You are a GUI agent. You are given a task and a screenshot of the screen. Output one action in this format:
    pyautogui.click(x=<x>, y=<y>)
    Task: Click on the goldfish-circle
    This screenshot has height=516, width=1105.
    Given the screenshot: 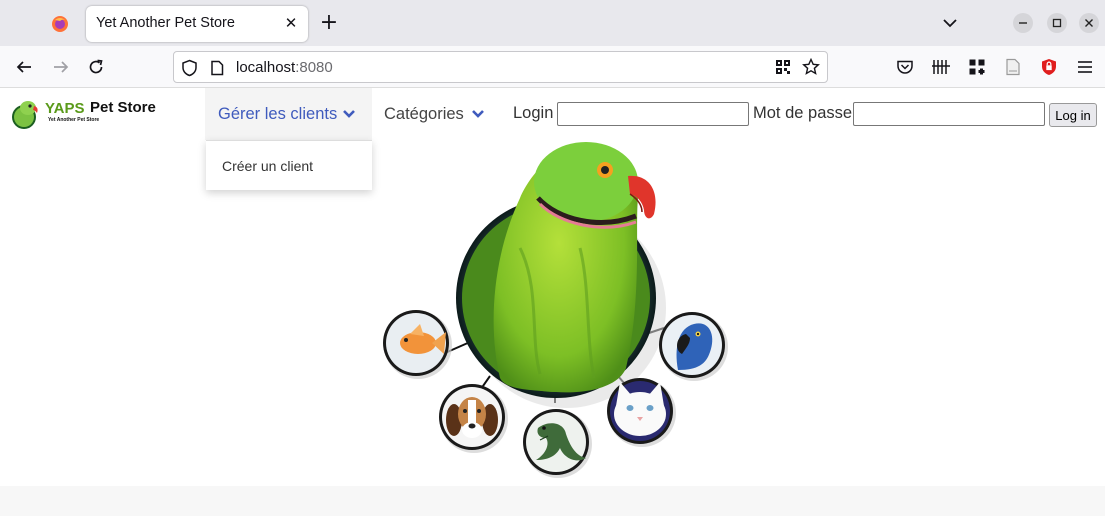 What is the action you would take?
    pyautogui.click(x=417, y=344)
    